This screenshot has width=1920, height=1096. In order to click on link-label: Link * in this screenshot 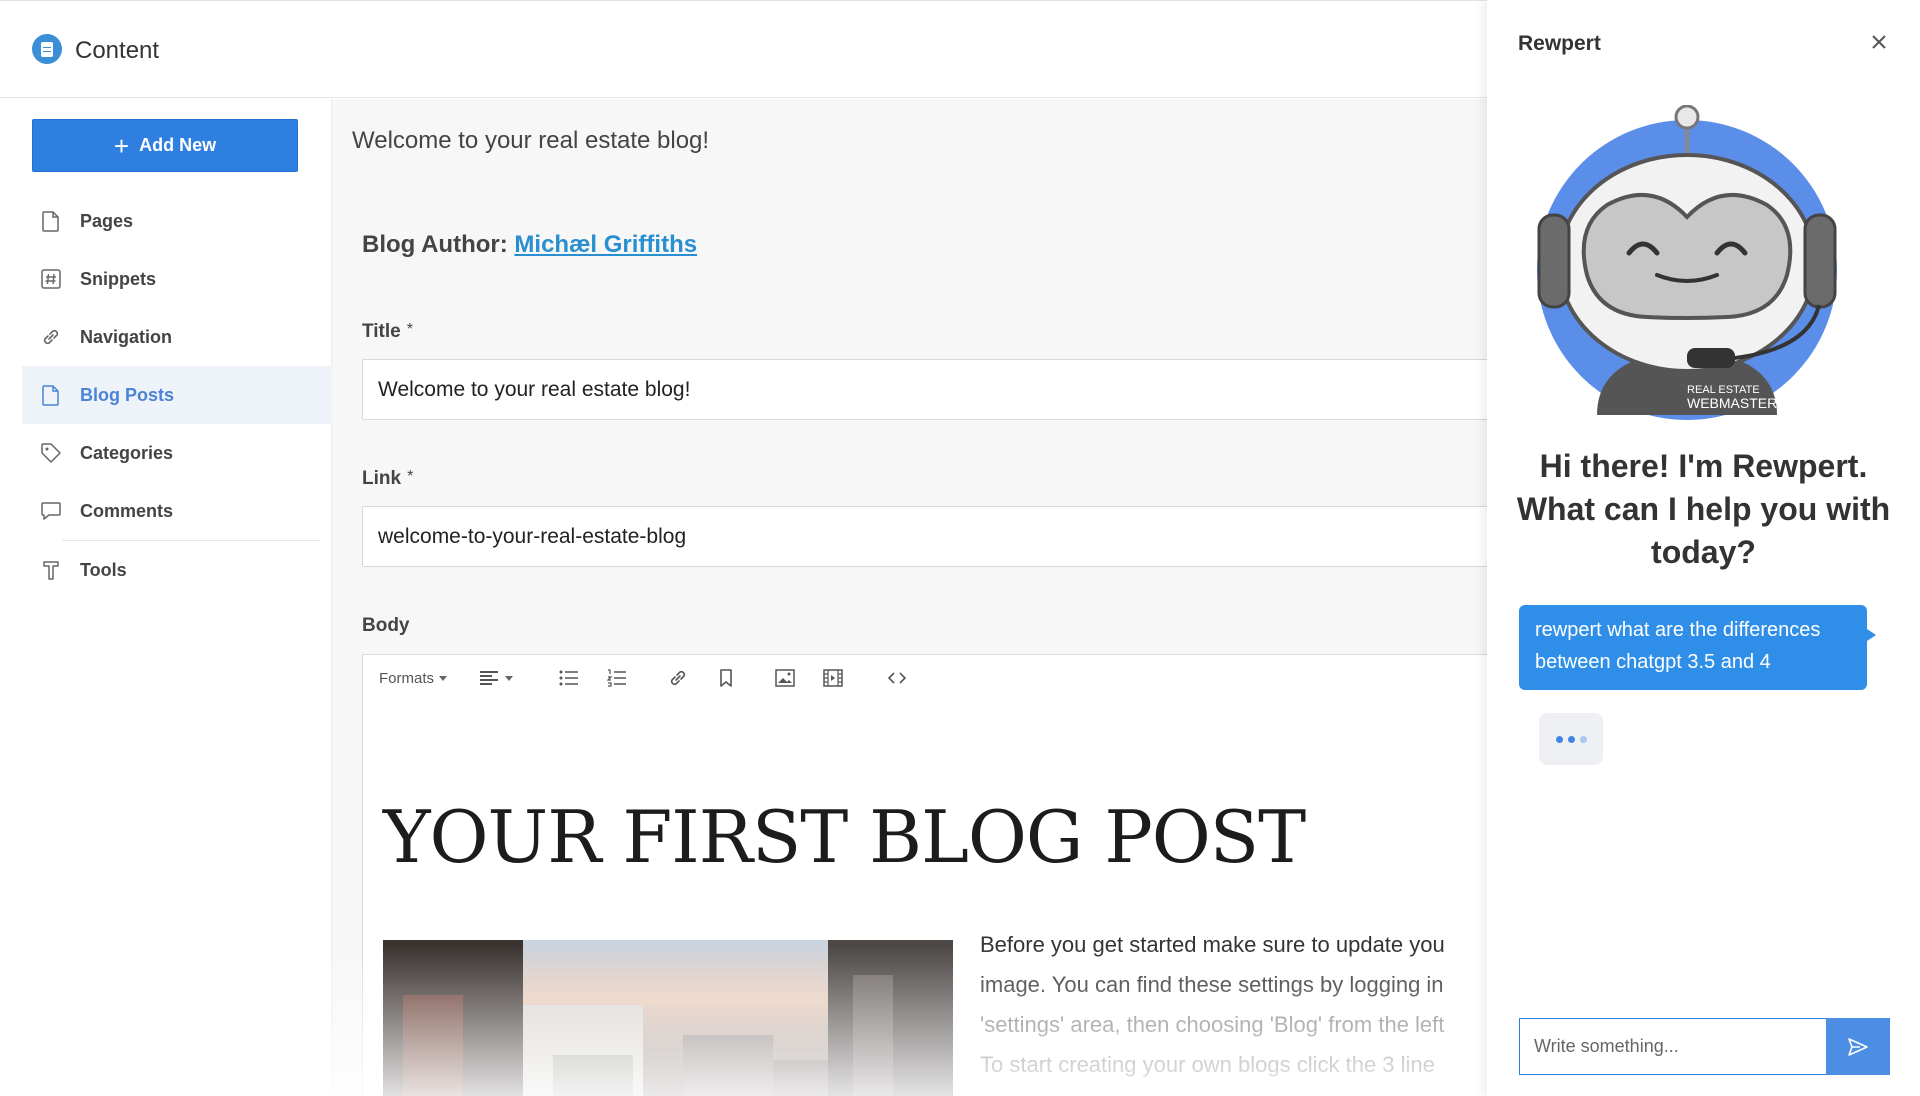, I will do `click(387, 479)`.